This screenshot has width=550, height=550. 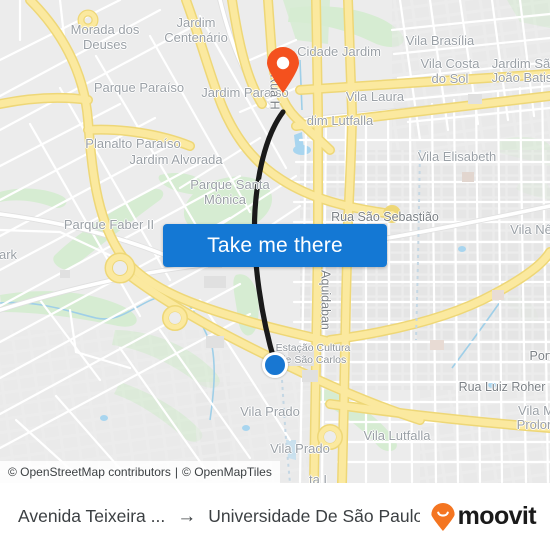 What do you see at coordinates (497, 516) in the screenshot?
I see `moovit-wordmark: moovit` at bounding box center [497, 516].